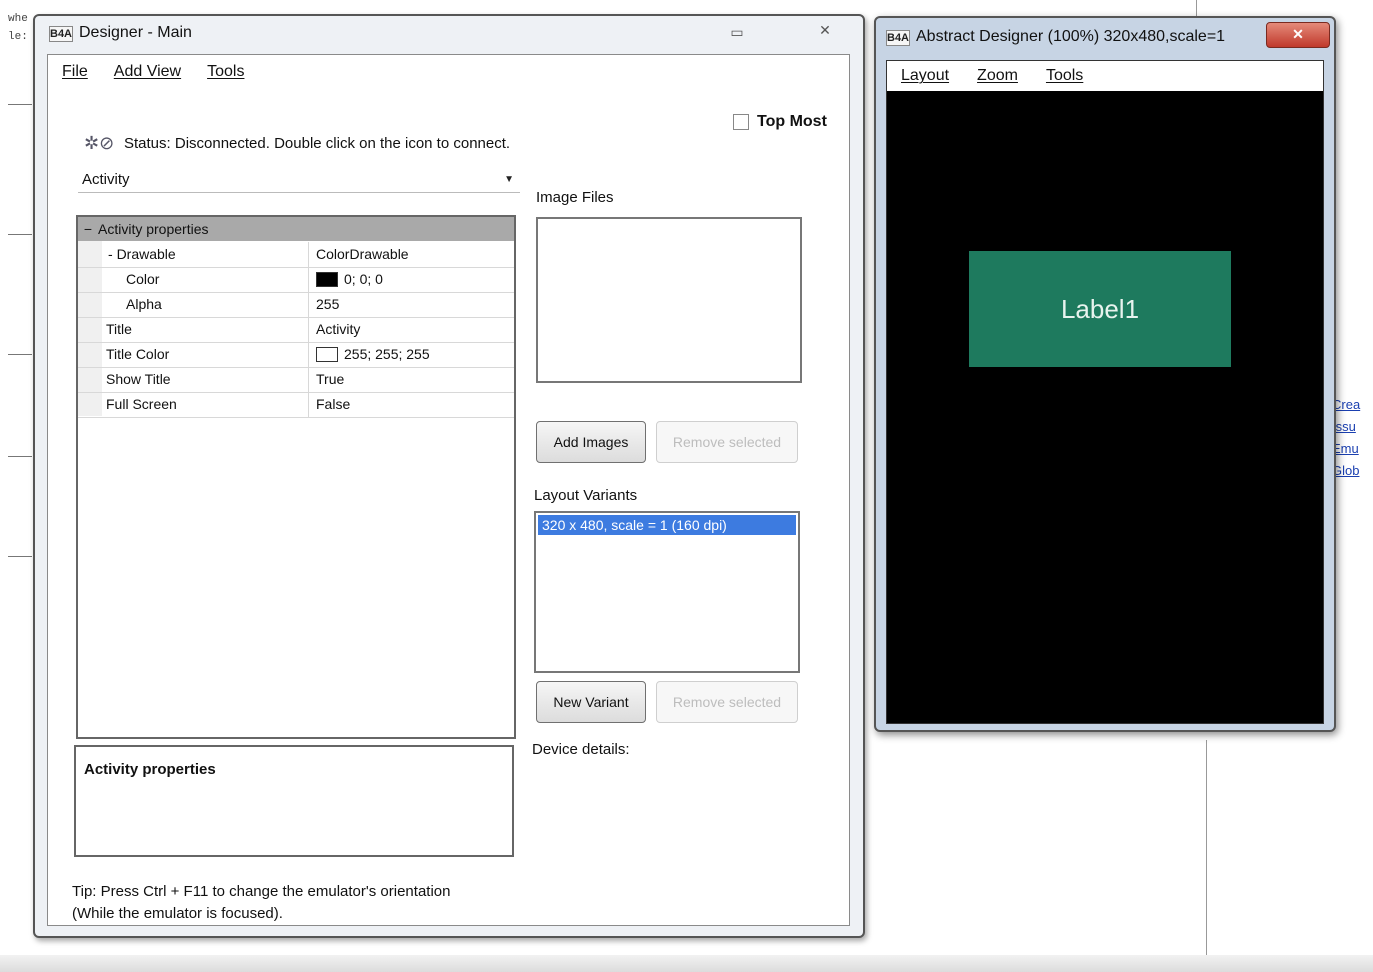  Describe the element at coordinates (203, 254) in the screenshot. I see `property-name: - Drawable` at that location.